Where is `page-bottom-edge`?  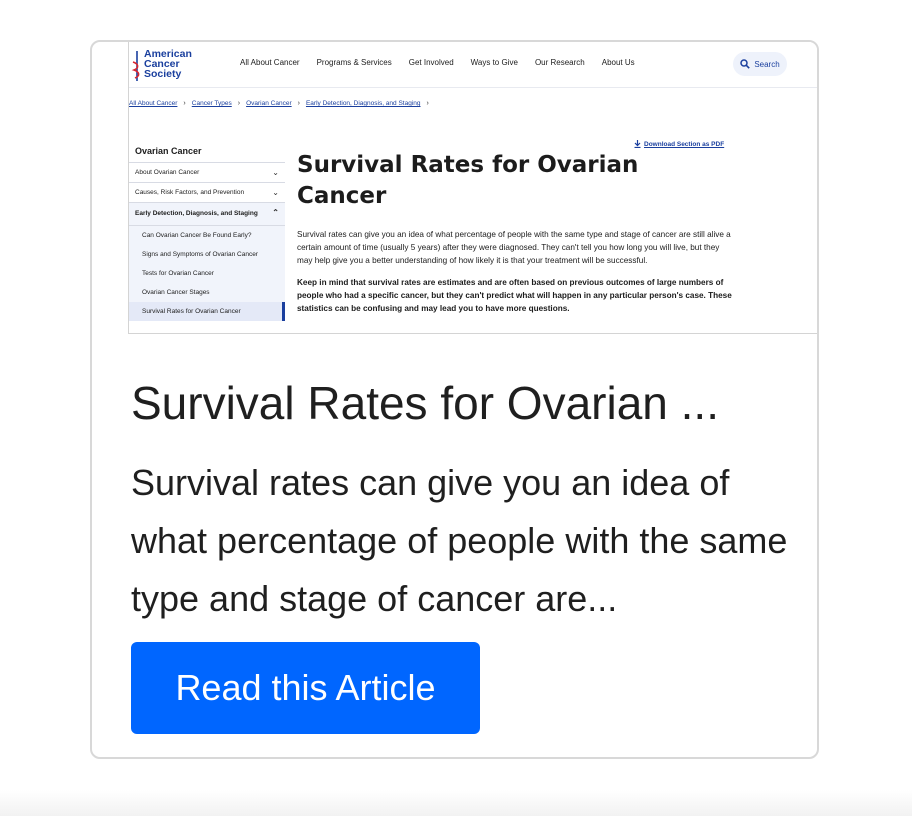
page-bottom-edge is located at coordinates (456, 803).